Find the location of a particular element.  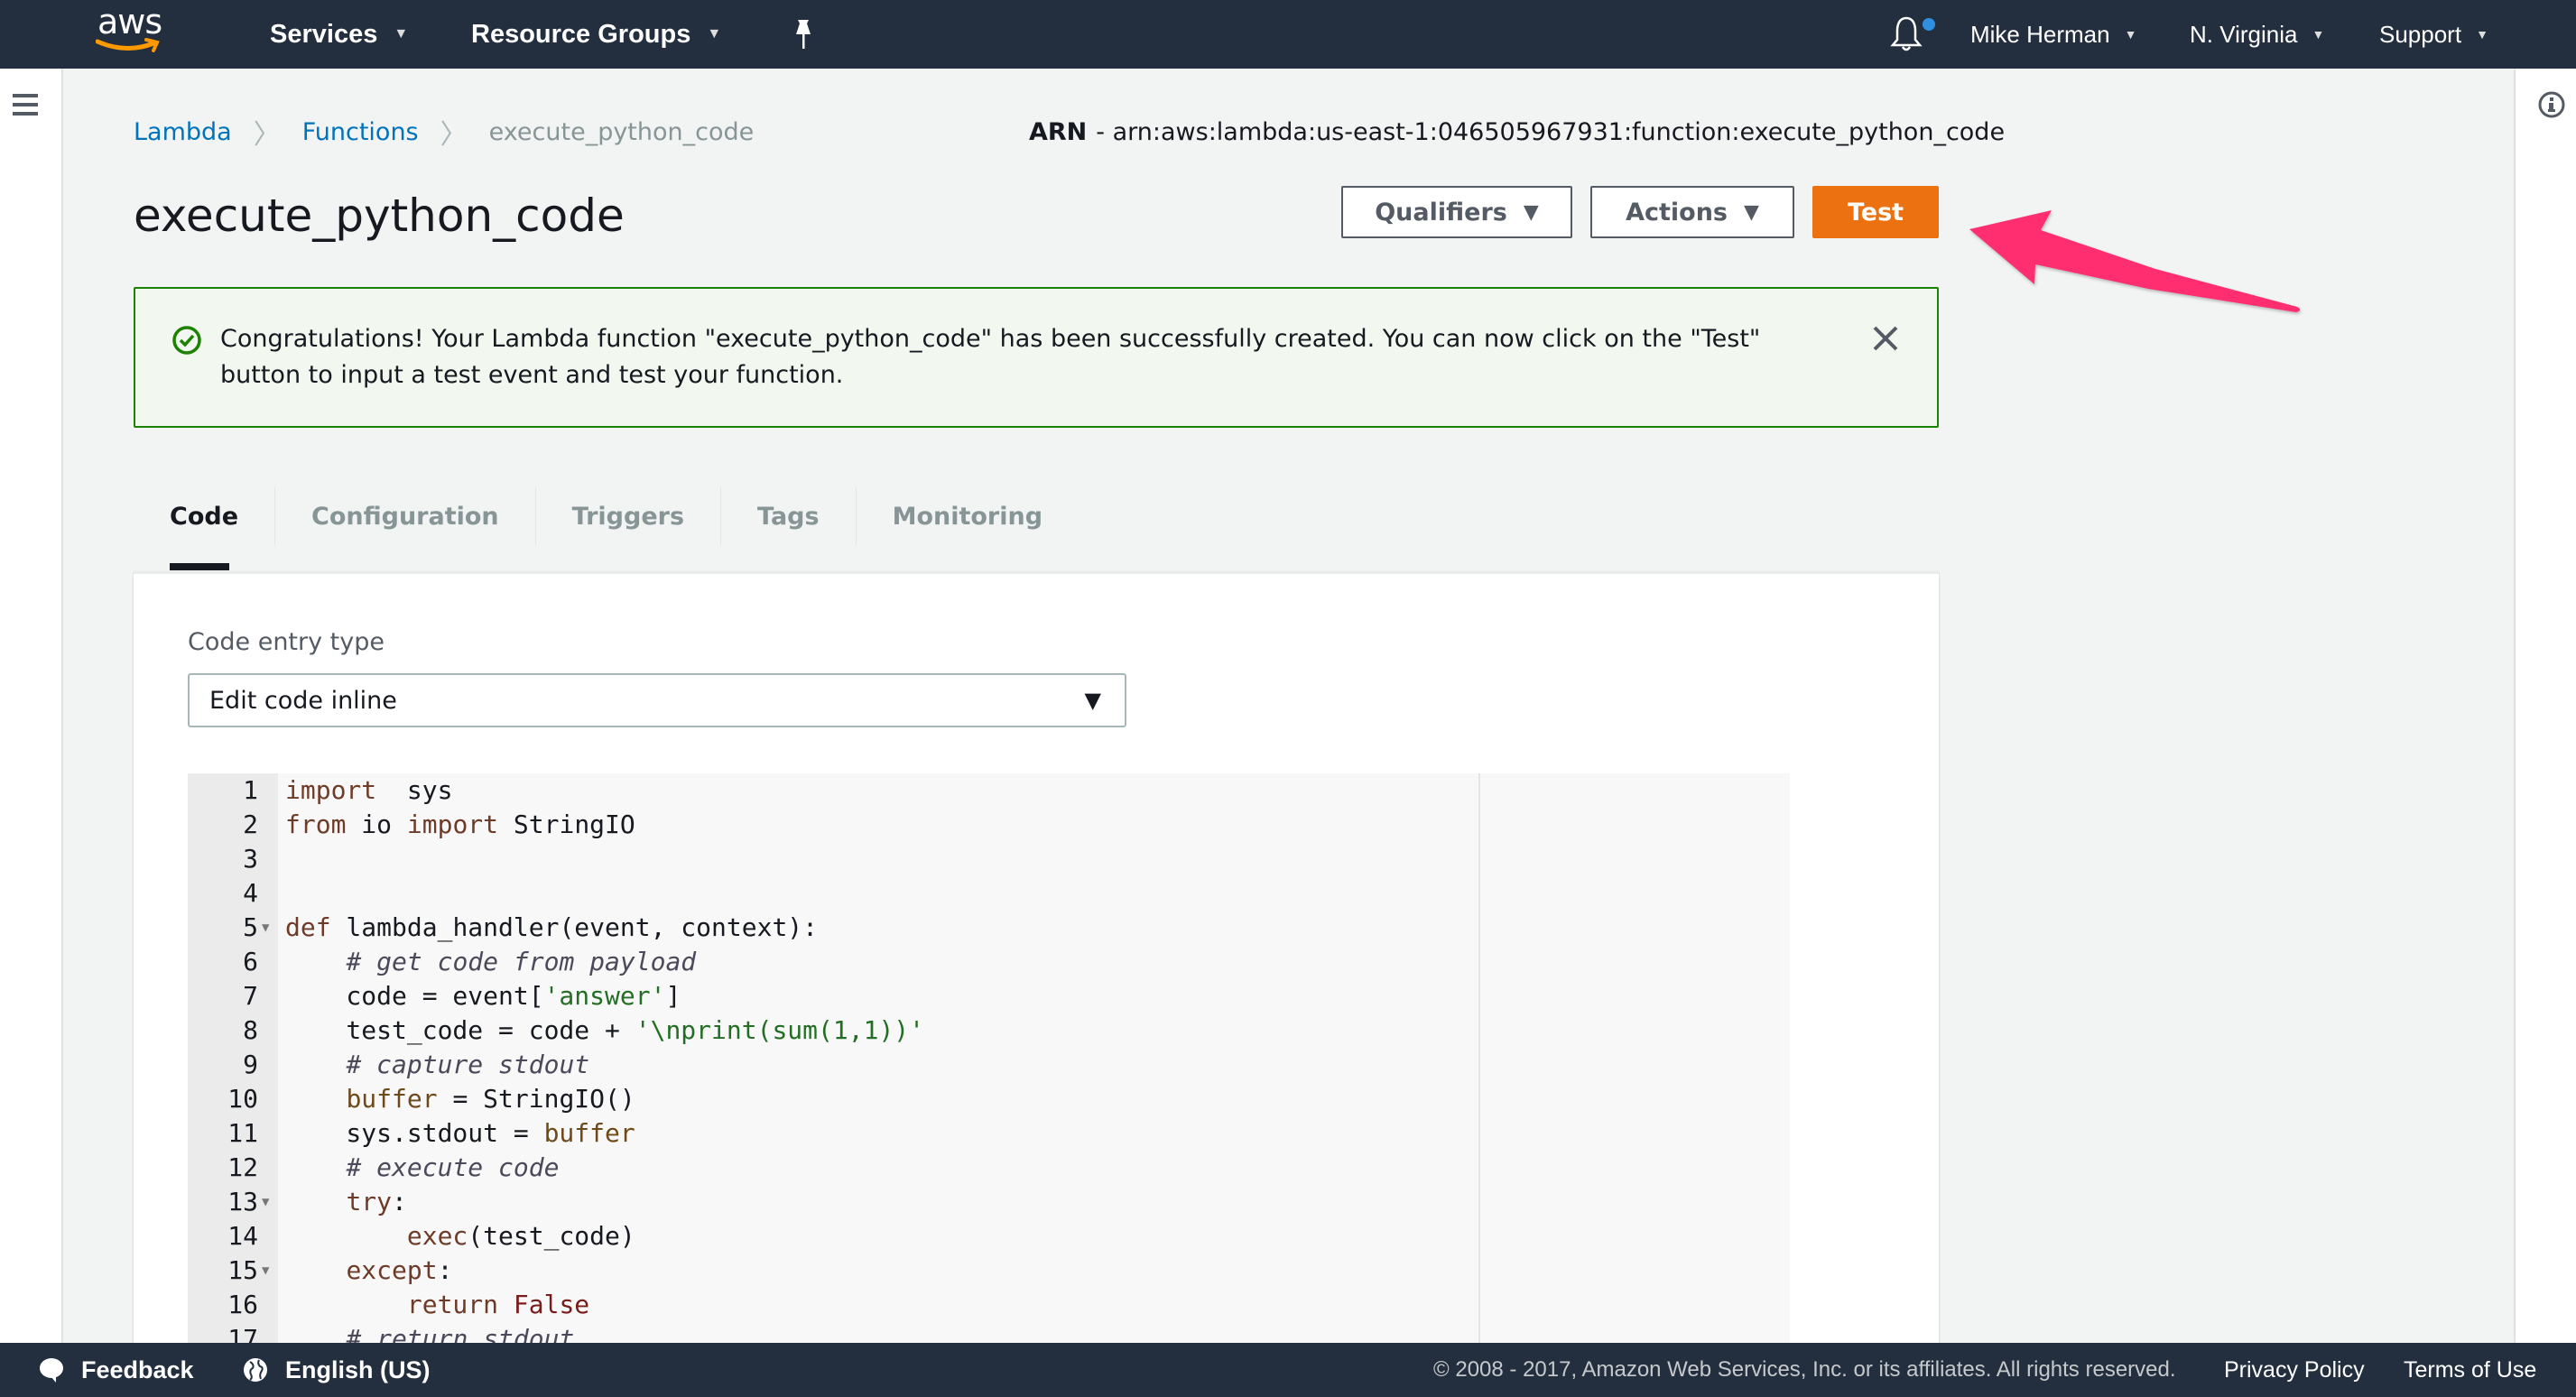

feedback-link: Feedback is located at coordinates (116, 1370).